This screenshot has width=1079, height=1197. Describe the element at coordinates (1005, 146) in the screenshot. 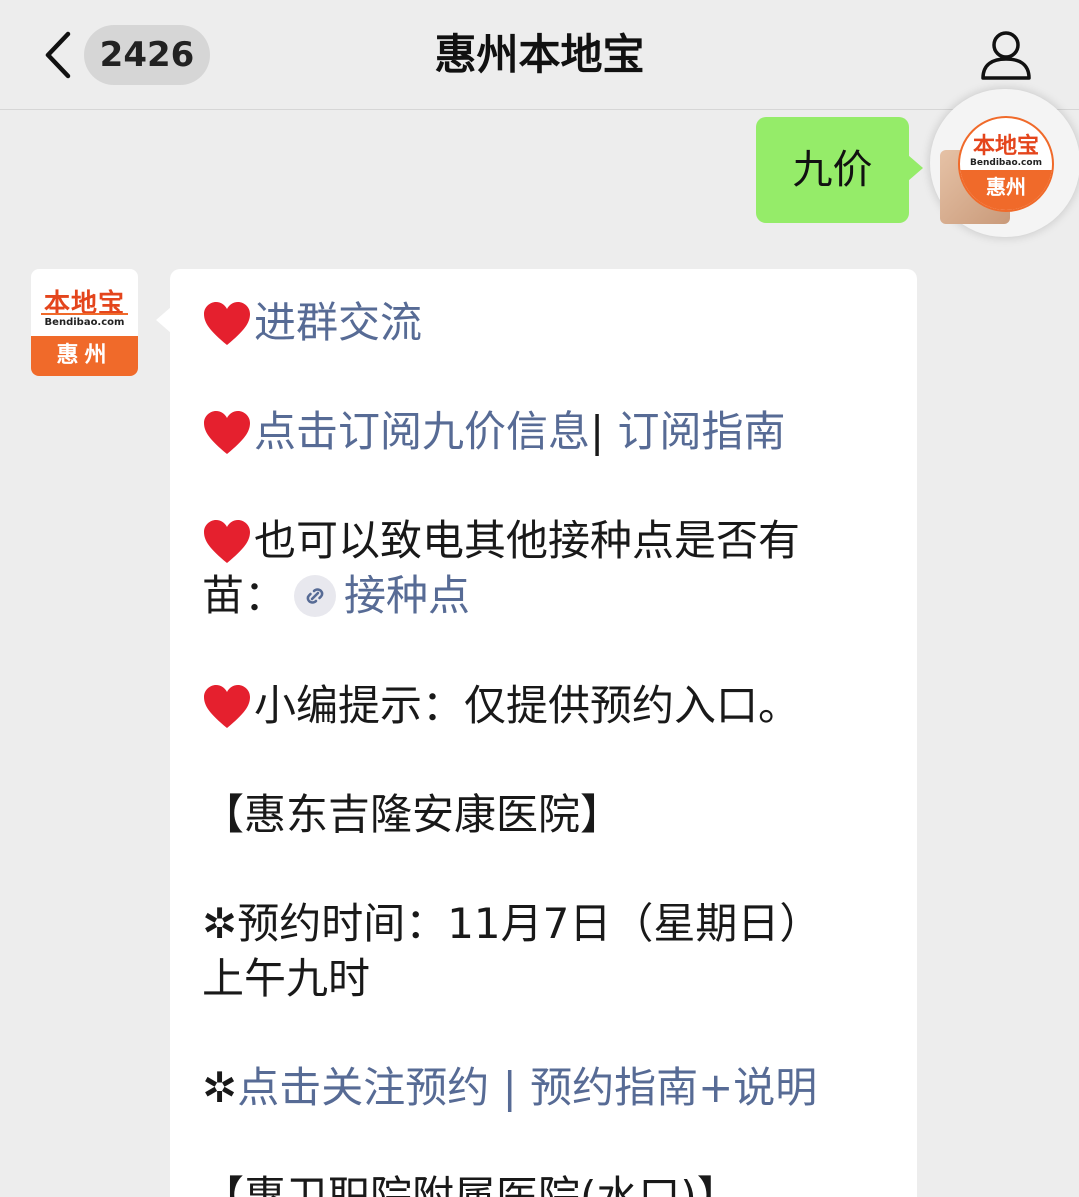

I see `logo-text: 本地宝` at that location.